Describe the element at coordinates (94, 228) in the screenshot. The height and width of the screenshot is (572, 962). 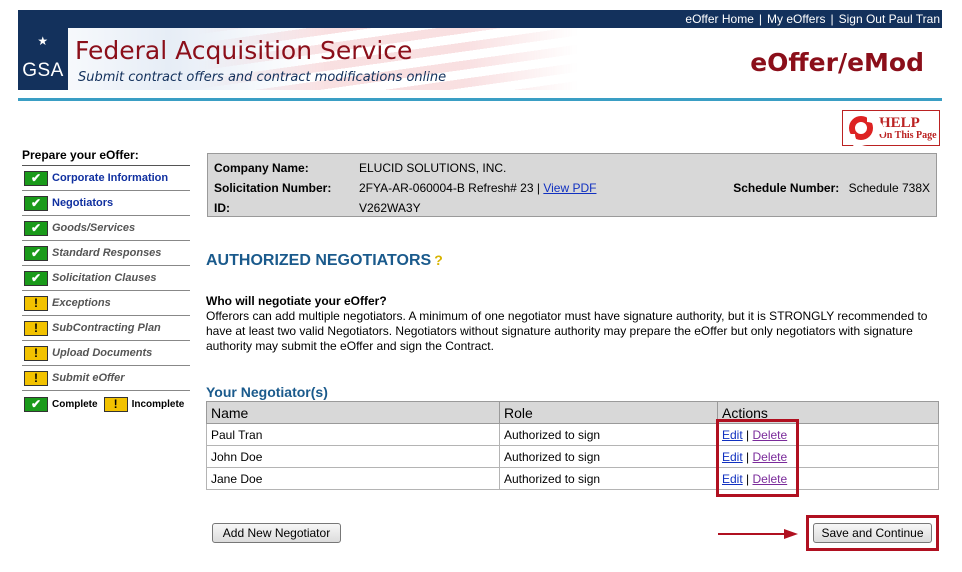
I see `sidebar-item-label: Goods/Services` at that location.